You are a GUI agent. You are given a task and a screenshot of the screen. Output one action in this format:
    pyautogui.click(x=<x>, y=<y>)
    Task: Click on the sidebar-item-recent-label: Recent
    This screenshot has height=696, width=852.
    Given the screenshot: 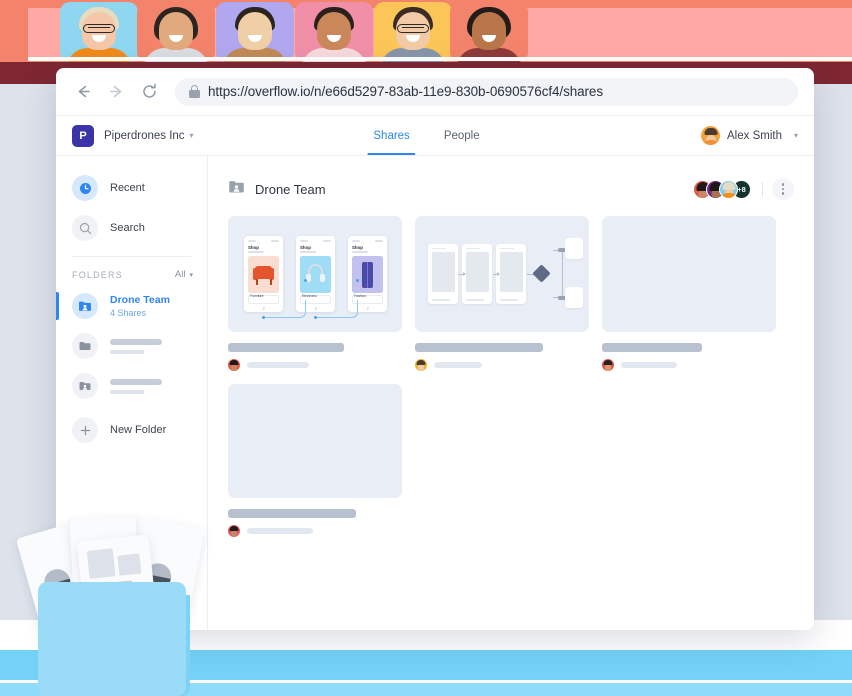 What is the action you would take?
    pyautogui.click(x=127, y=188)
    